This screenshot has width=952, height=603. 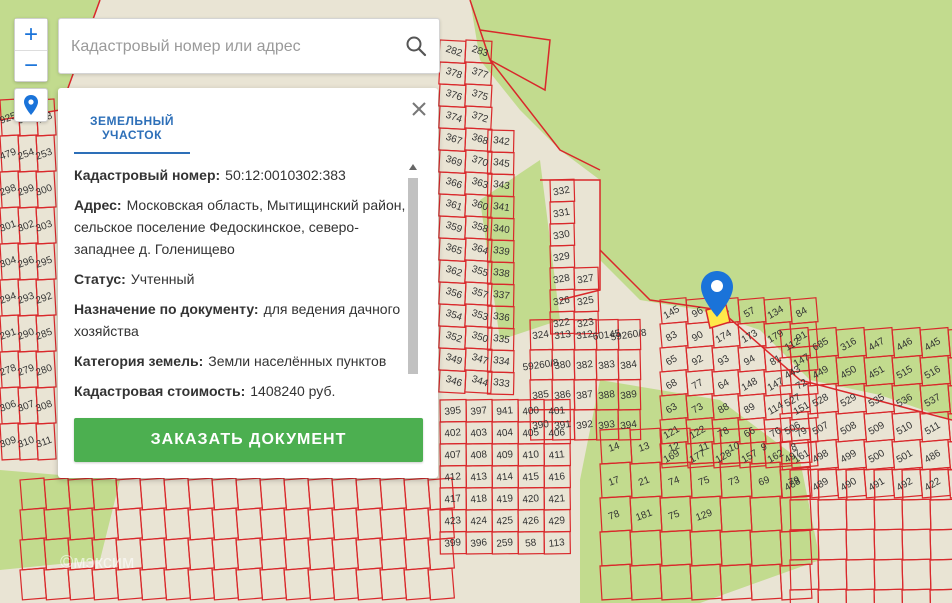 What do you see at coordinates (607, 365) in the screenshot?
I see `parcel-label: 383` at bounding box center [607, 365].